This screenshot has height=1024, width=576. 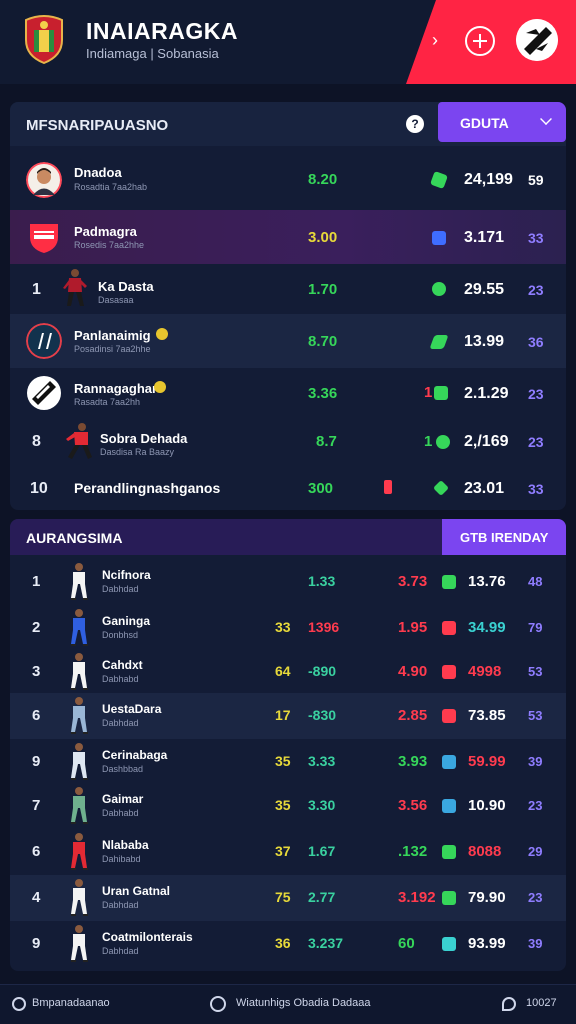 I want to click on stat-d: 34.99, so click(x=487, y=627).